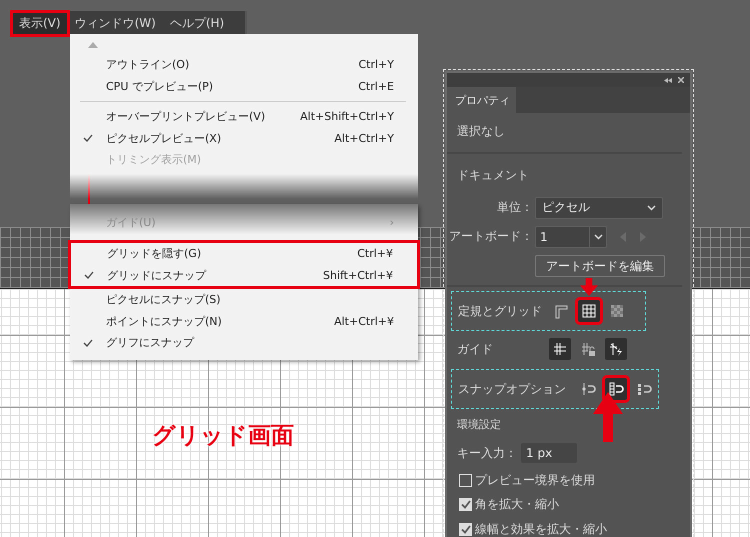 Image resolution: width=750 pixels, height=537 pixels. I want to click on units-dropdown: ピクセル, so click(599, 207).